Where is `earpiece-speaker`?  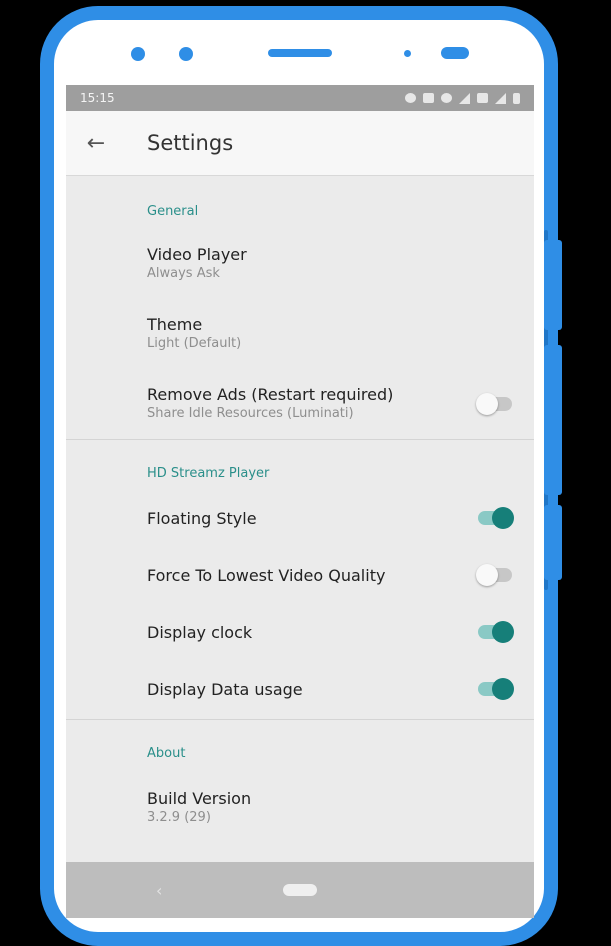 earpiece-speaker is located at coordinates (300, 53).